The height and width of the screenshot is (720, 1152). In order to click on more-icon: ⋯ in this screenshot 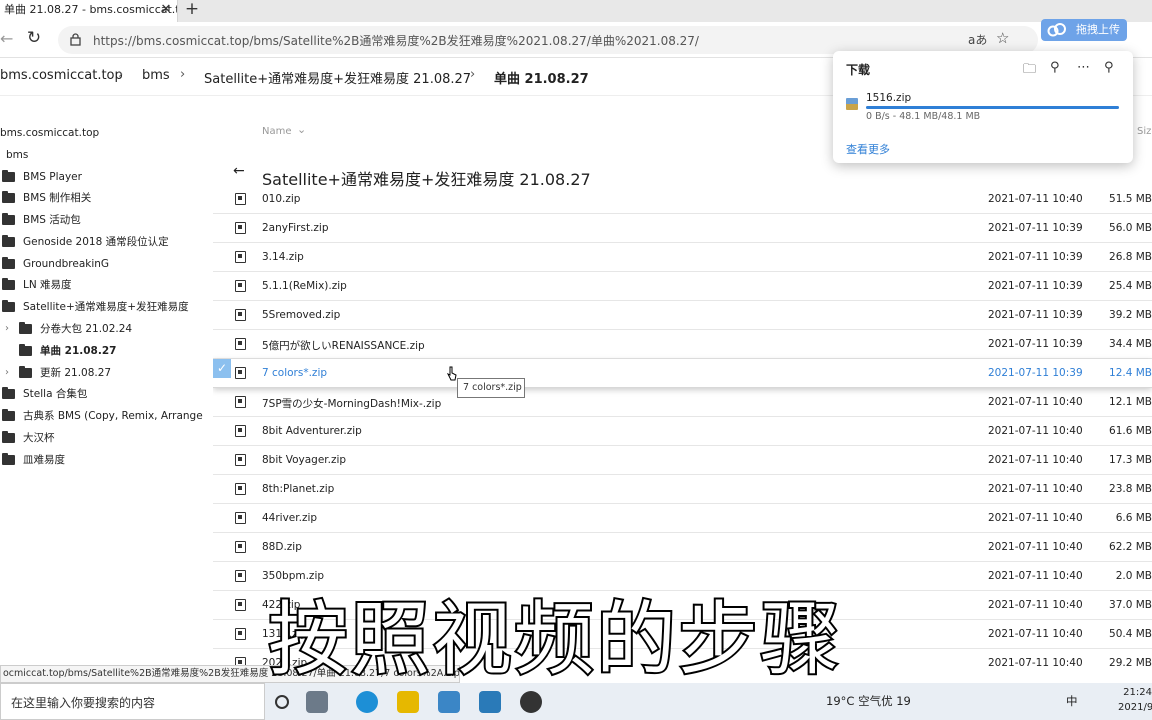, I will do `click(1083, 67)`.